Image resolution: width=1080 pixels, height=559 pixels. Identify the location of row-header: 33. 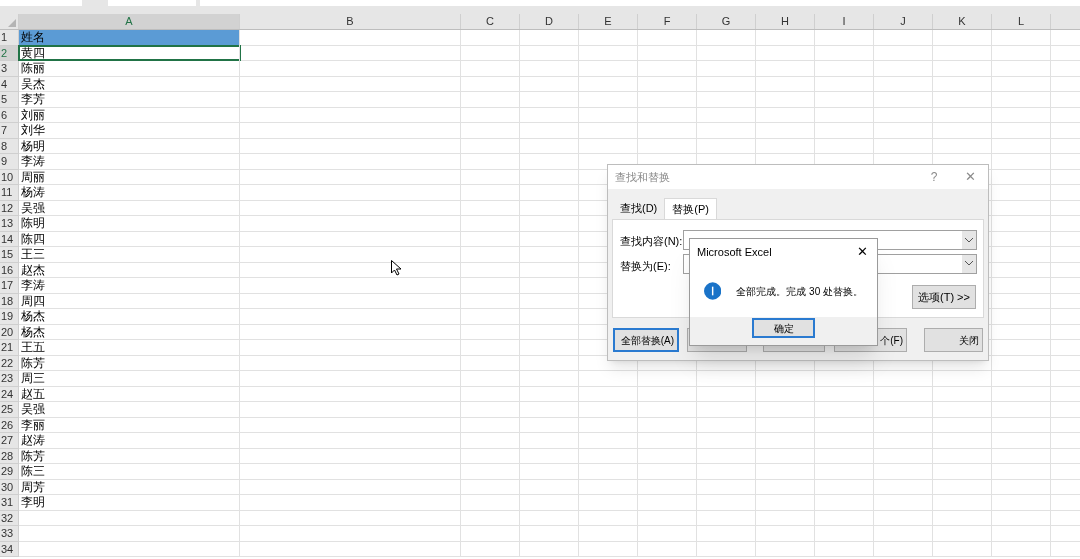
(9, 534).